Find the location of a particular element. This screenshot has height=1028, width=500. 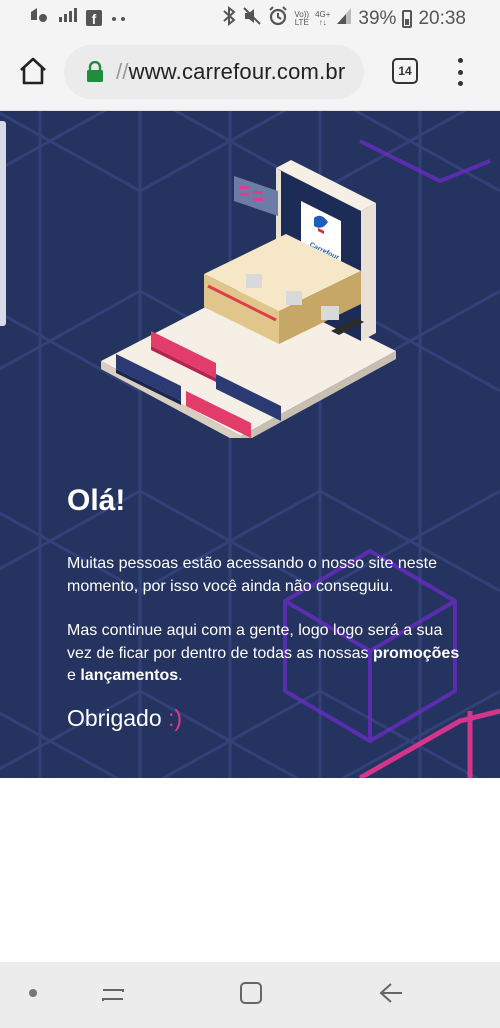

home-nav-icon is located at coordinates (251, 993).